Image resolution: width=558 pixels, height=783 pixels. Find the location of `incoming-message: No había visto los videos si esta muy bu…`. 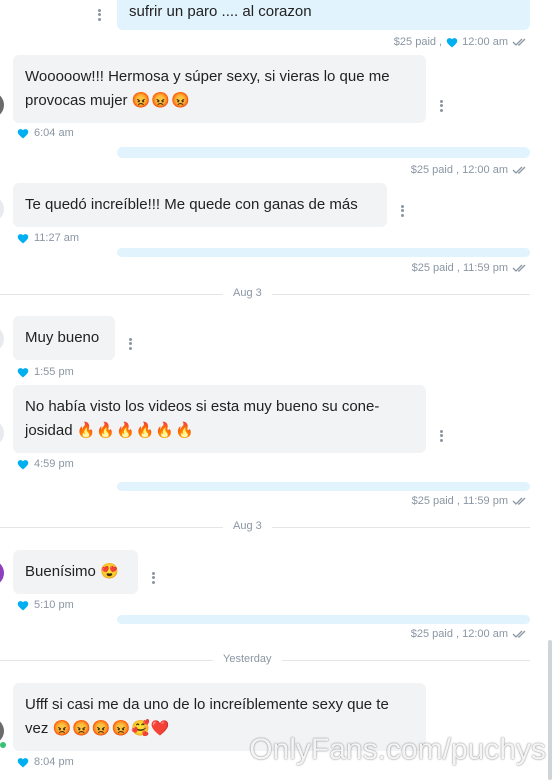

incoming-message: No había visto los videos si esta muy bu… is located at coordinates (219, 419).